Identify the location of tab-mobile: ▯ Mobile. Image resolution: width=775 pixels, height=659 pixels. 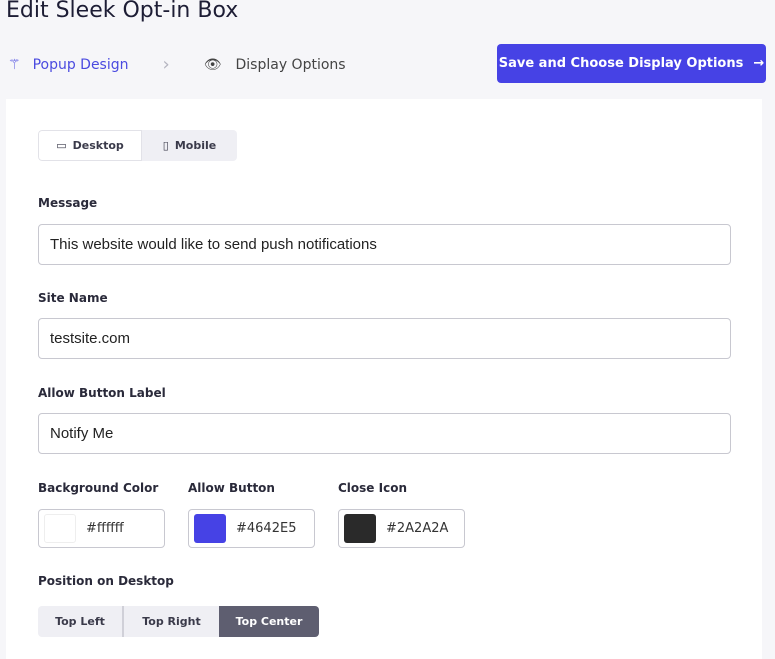
(189, 145).